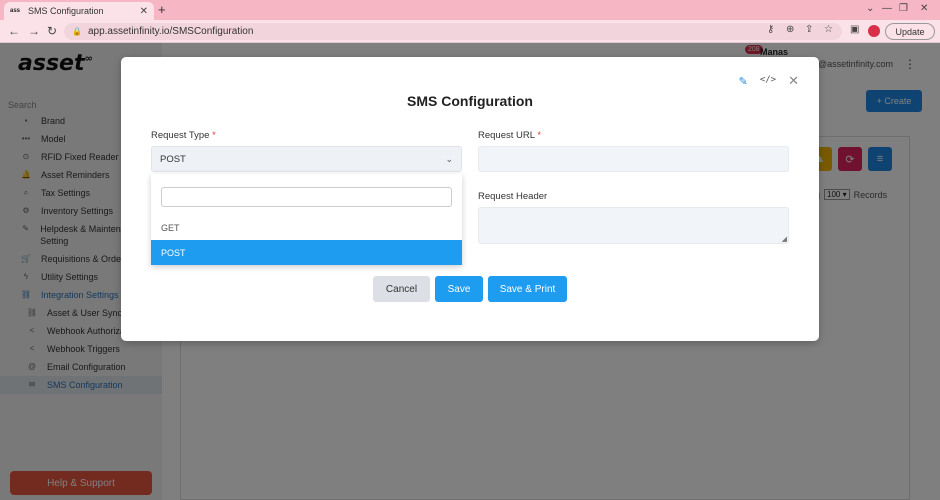  What do you see at coordinates (784, 239) in the screenshot?
I see `resize-handle-icon: ◢` at bounding box center [784, 239].